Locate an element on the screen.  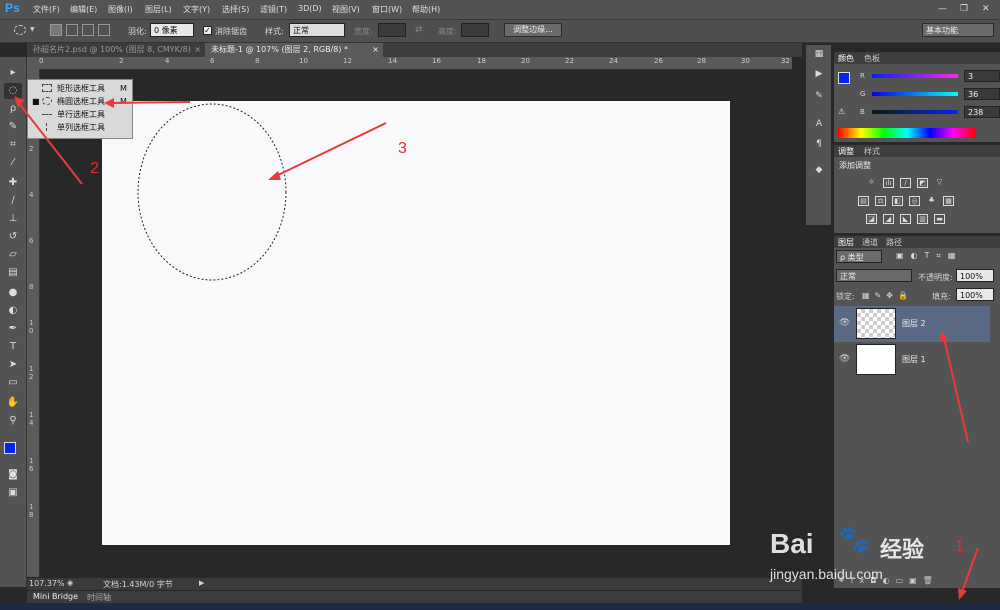
tab-layers: 图层 is located at coordinates (846, 242).